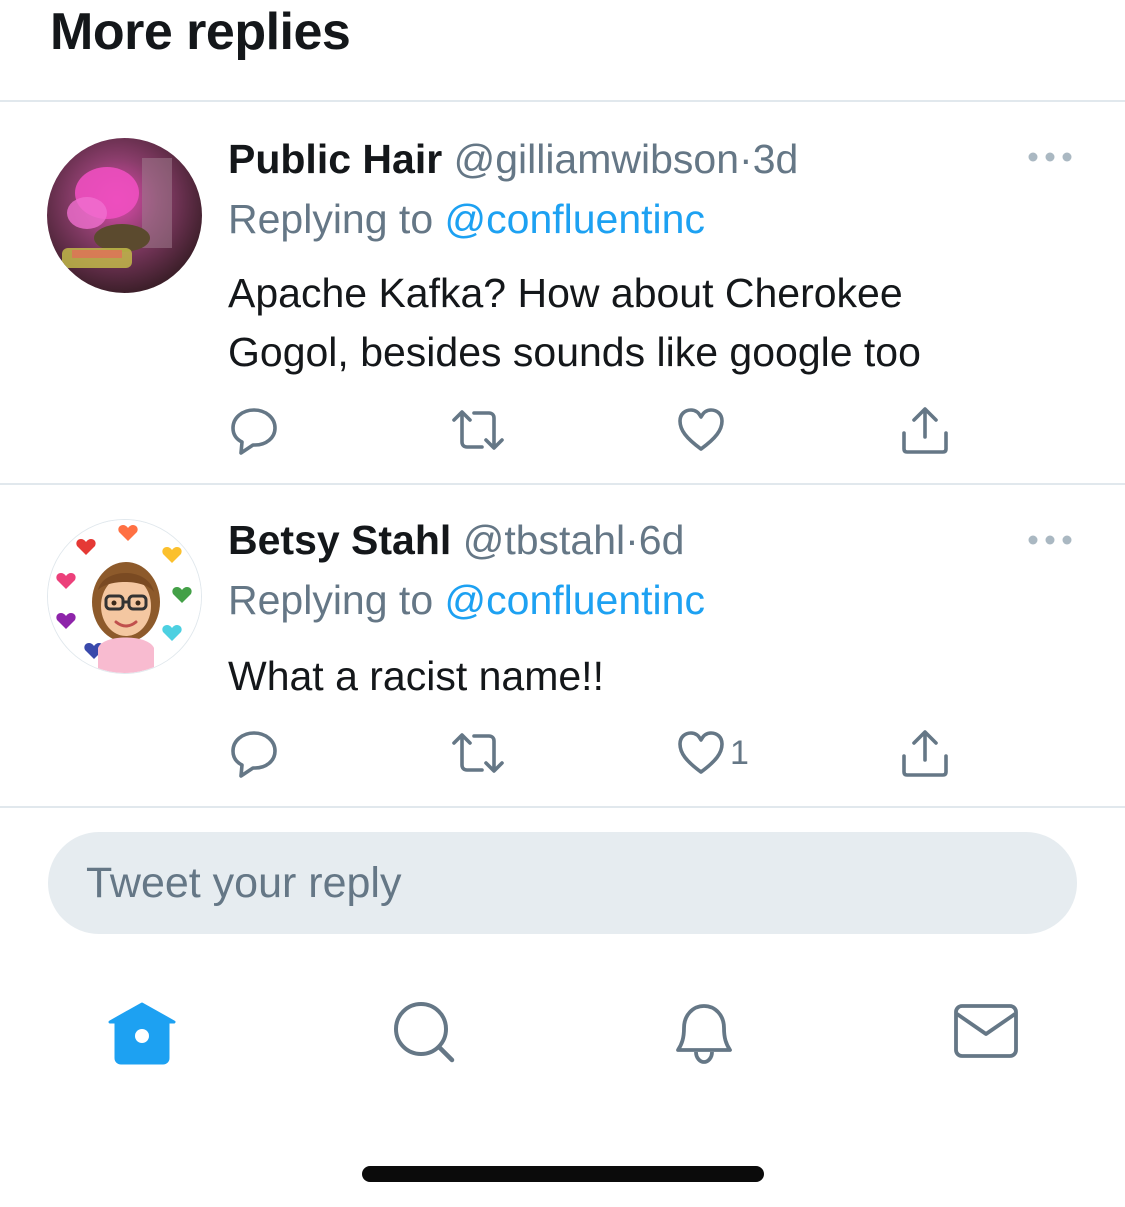 This screenshot has height=1207, width=1125. What do you see at coordinates (563, 1174) in the screenshot?
I see `home-indicator` at bounding box center [563, 1174].